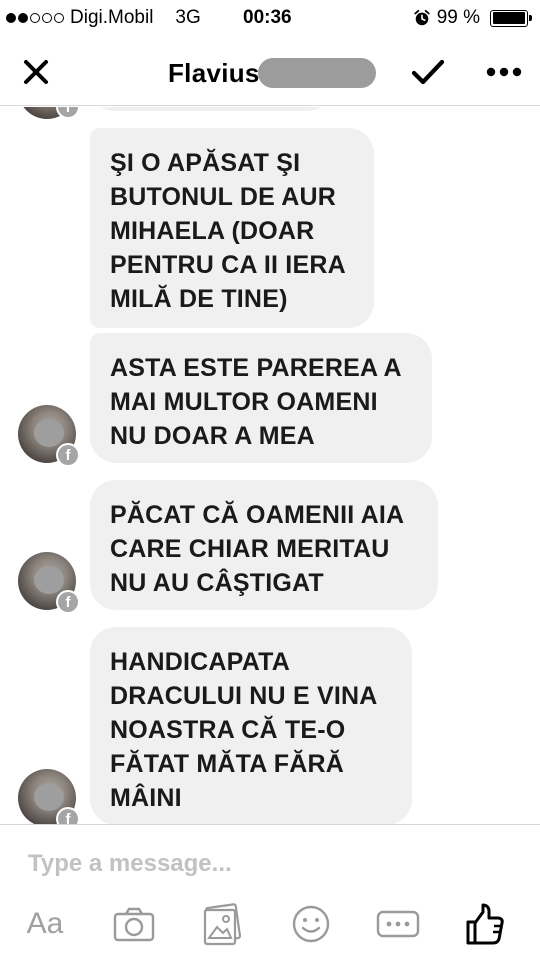 The width and height of the screenshot is (540, 960). What do you see at coordinates (398, 924) in the screenshot?
I see `more-options-icon` at bounding box center [398, 924].